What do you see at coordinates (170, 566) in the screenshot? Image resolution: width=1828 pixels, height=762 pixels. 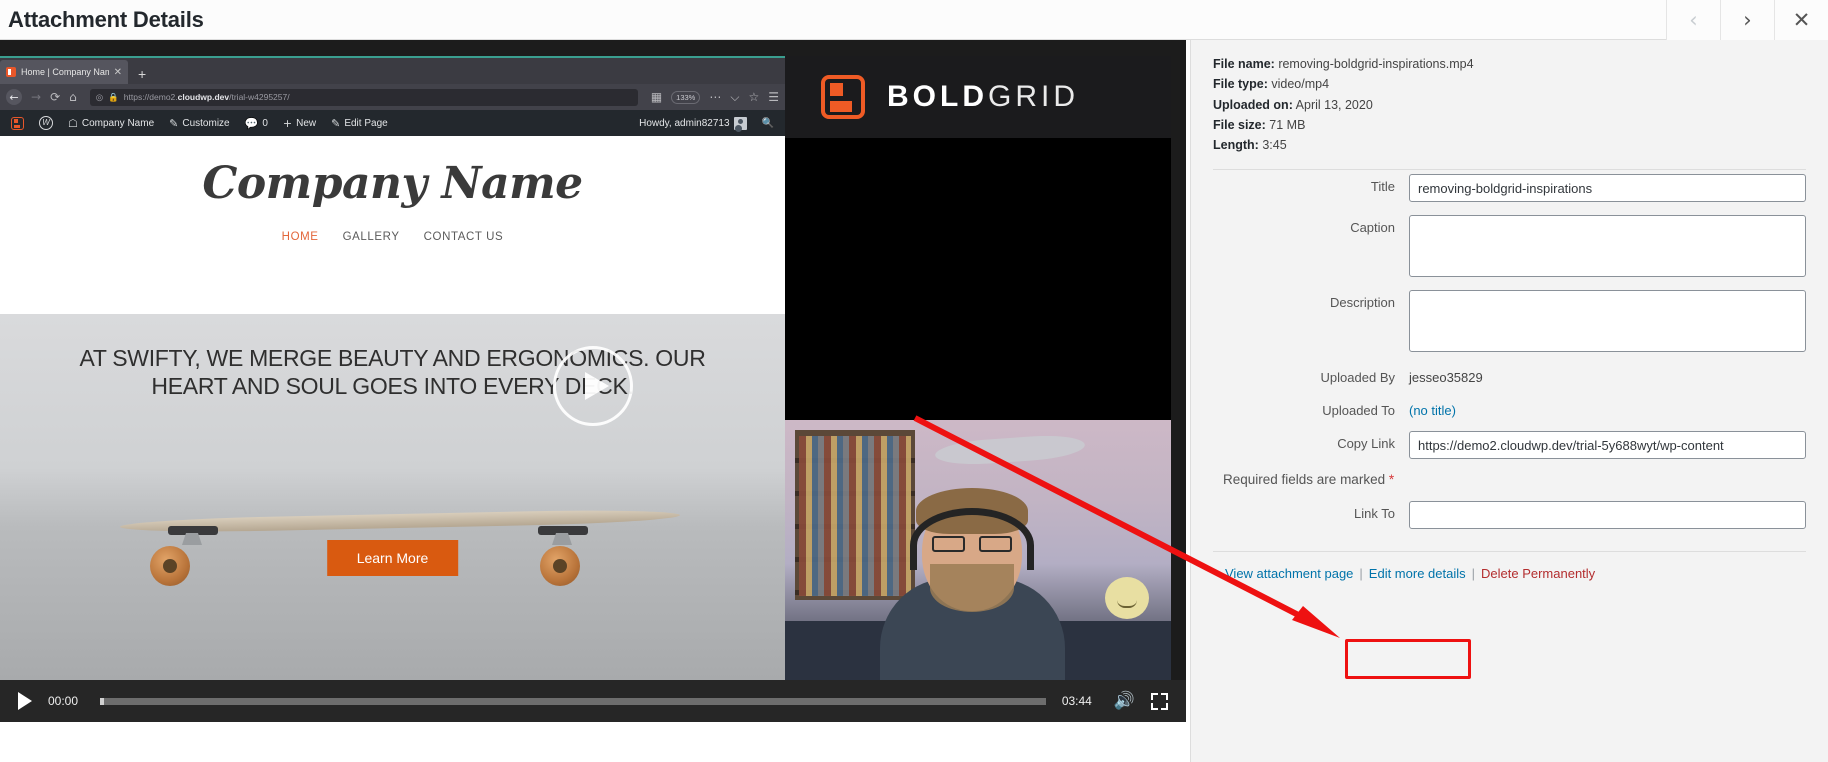 I see `skateboard-wheel-left` at bounding box center [170, 566].